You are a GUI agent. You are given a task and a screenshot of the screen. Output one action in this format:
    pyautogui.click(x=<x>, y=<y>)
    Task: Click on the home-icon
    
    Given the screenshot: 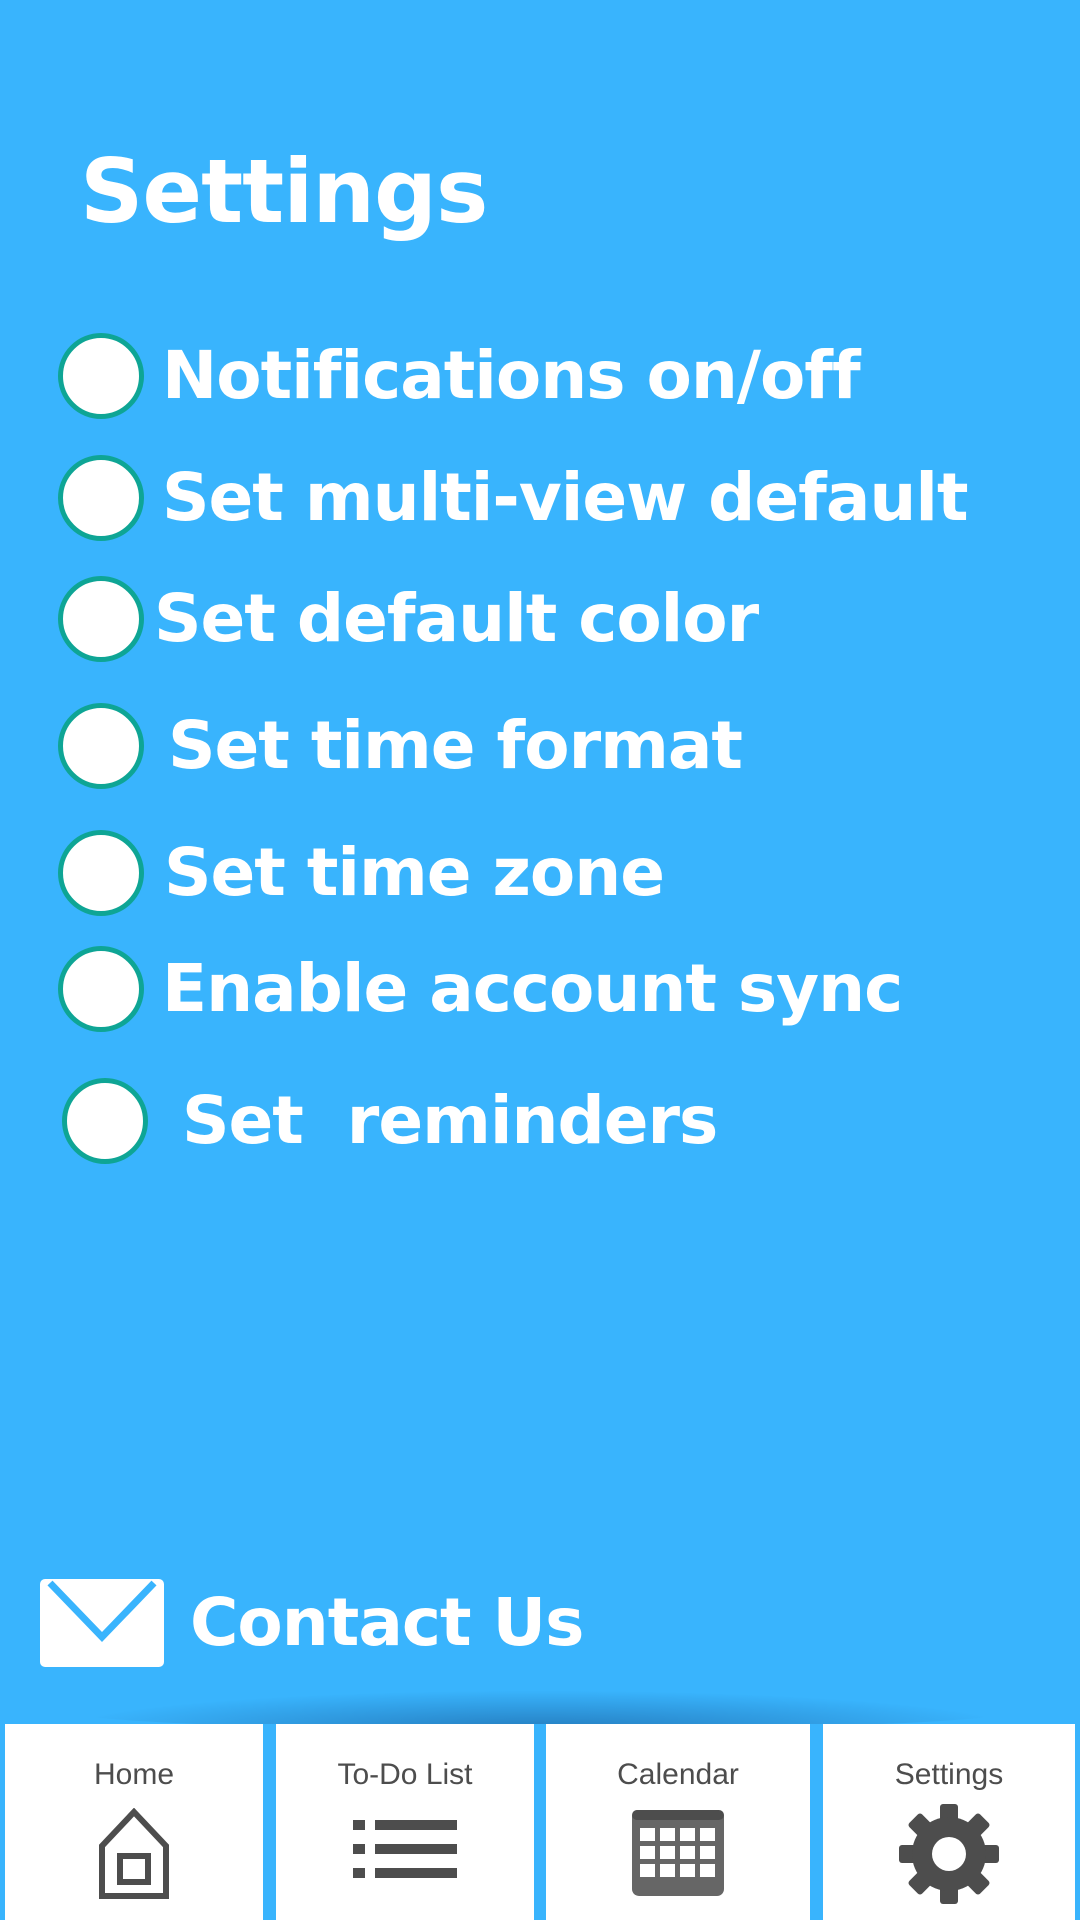 What is the action you would take?
    pyautogui.click(x=134, y=1853)
    